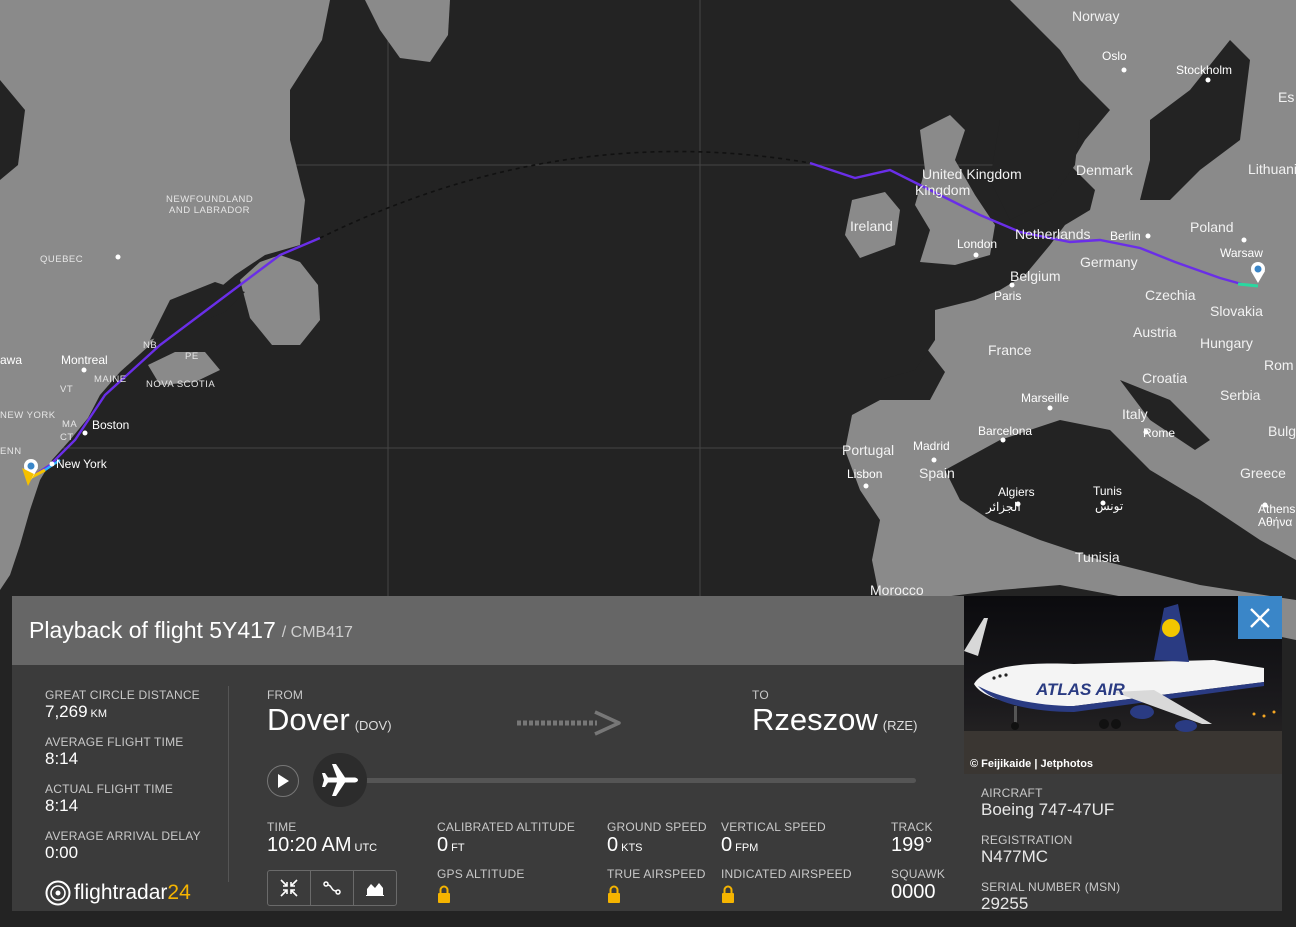 This screenshot has height=927, width=1296. I want to click on map-region-nb: NB, so click(150, 345).